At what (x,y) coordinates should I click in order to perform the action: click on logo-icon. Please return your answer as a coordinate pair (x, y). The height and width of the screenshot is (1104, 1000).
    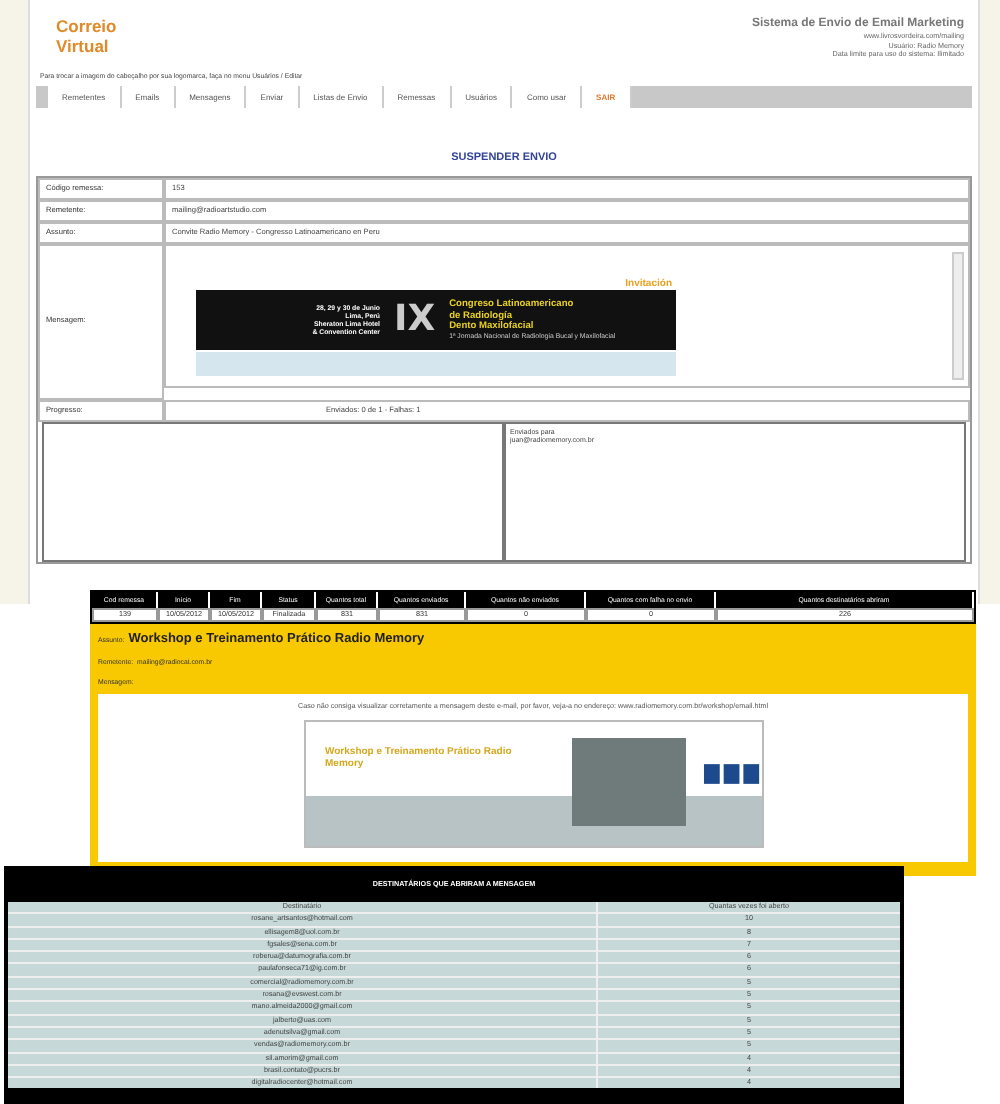
    Looking at the image, I should click on (731, 774).